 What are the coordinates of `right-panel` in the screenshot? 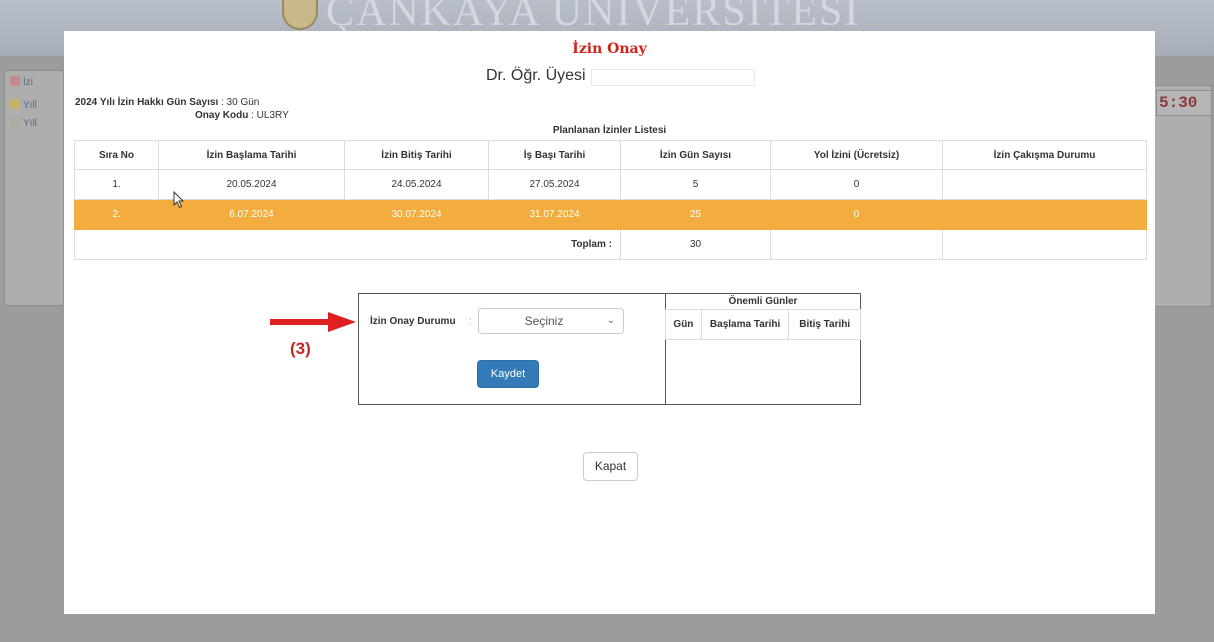 It's located at (1183, 196).